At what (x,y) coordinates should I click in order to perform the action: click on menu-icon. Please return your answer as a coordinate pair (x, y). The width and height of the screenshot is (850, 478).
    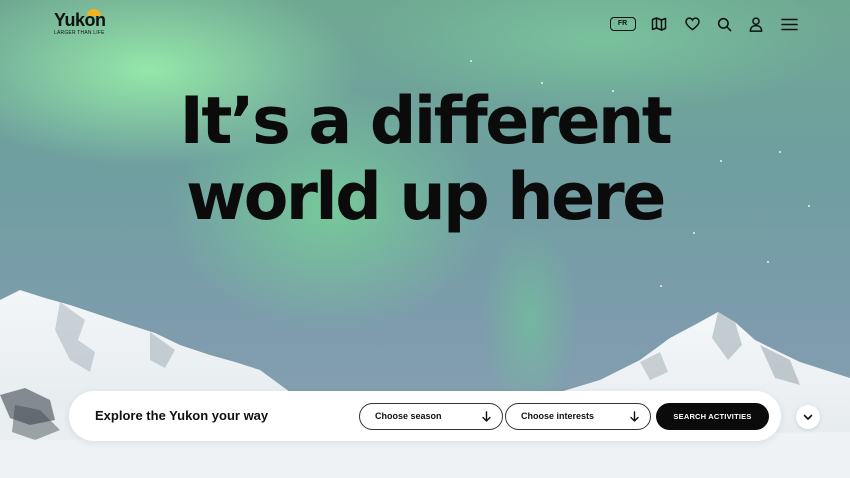
    Looking at the image, I should click on (789, 24).